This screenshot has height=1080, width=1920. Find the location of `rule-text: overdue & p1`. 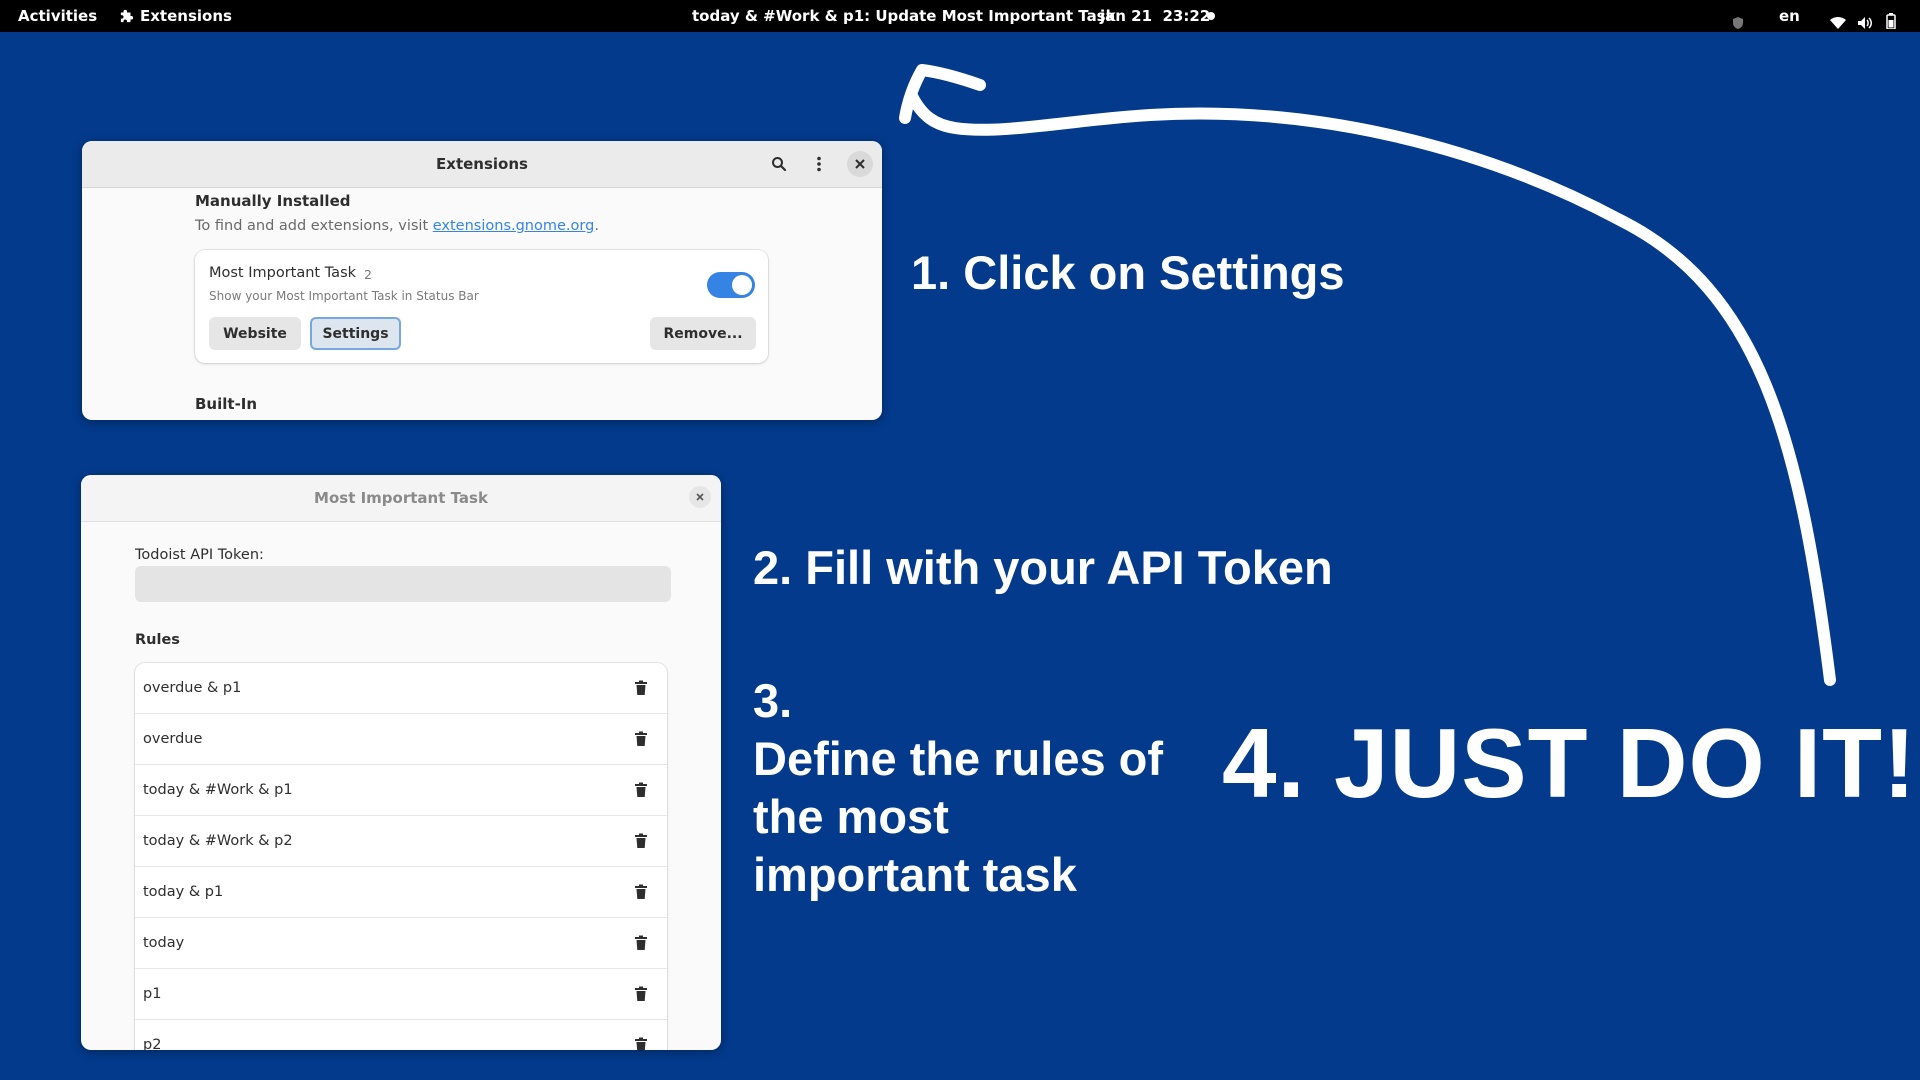

rule-text: overdue & p1 is located at coordinates (192, 688).